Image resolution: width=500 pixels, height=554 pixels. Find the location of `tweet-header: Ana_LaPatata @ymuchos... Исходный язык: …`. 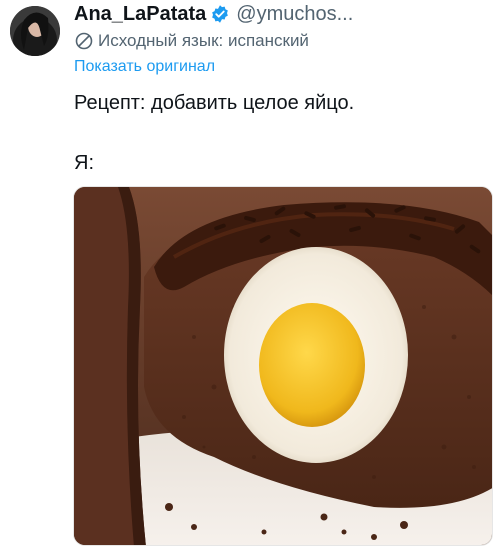

tweet-header: Ana_LaPatata @ymuchos... Исходный язык: … is located at coordinates (282, 39).